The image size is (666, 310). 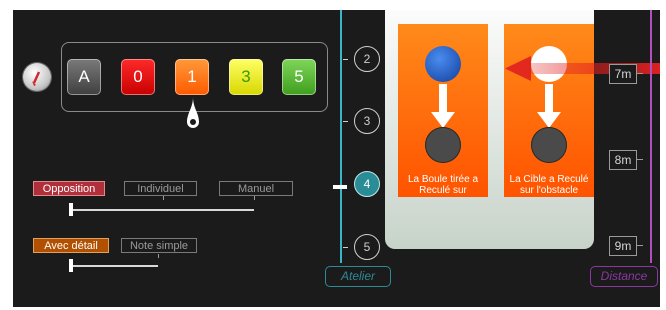 What do you see at coordinates (358, 276) in the screenshot?
I see `atelier-label: Atelier` at bounding box center [358, 276].